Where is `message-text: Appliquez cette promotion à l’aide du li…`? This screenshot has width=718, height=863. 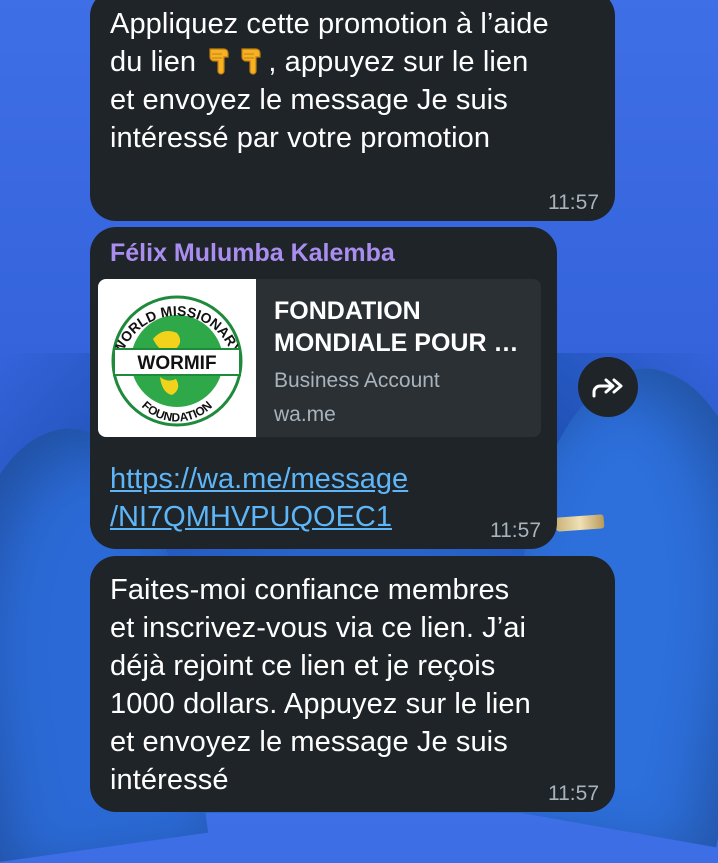 message-text: Appliquez cette promotion à l’aide du li… is located at coordinates (329, 81).